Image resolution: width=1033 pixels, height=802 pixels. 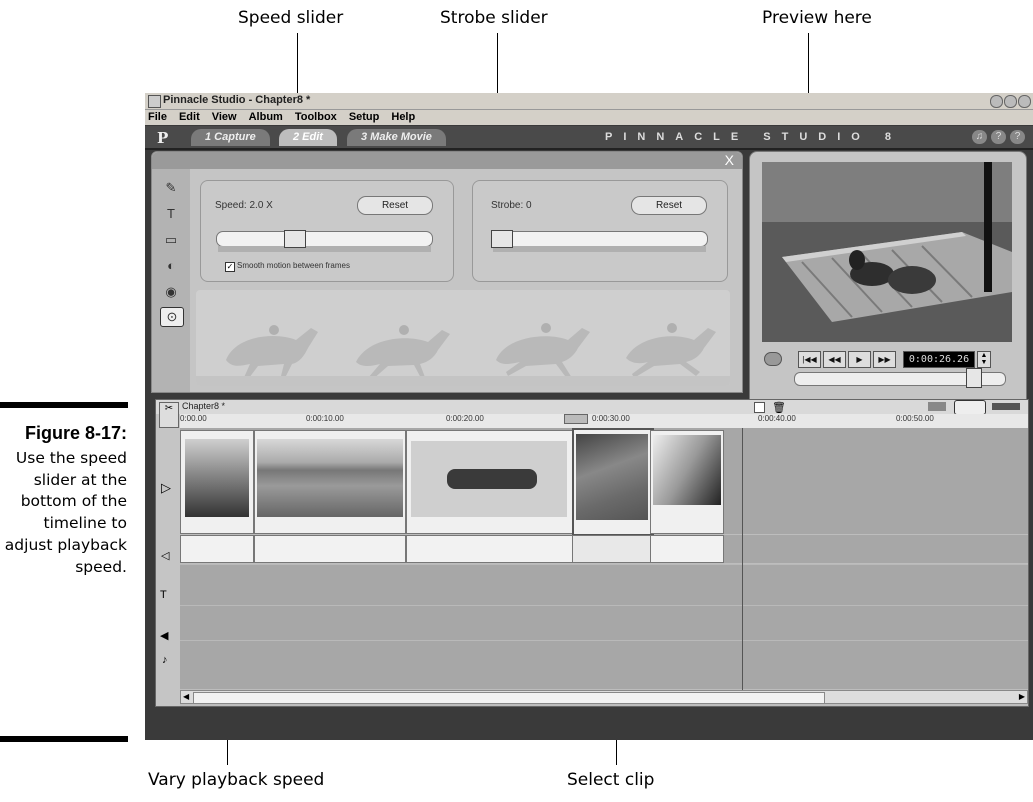 What do you see at coordinates (1006, 406) in the screenshot?
I see `text-view-icon` at bounding box center [1006, 406].